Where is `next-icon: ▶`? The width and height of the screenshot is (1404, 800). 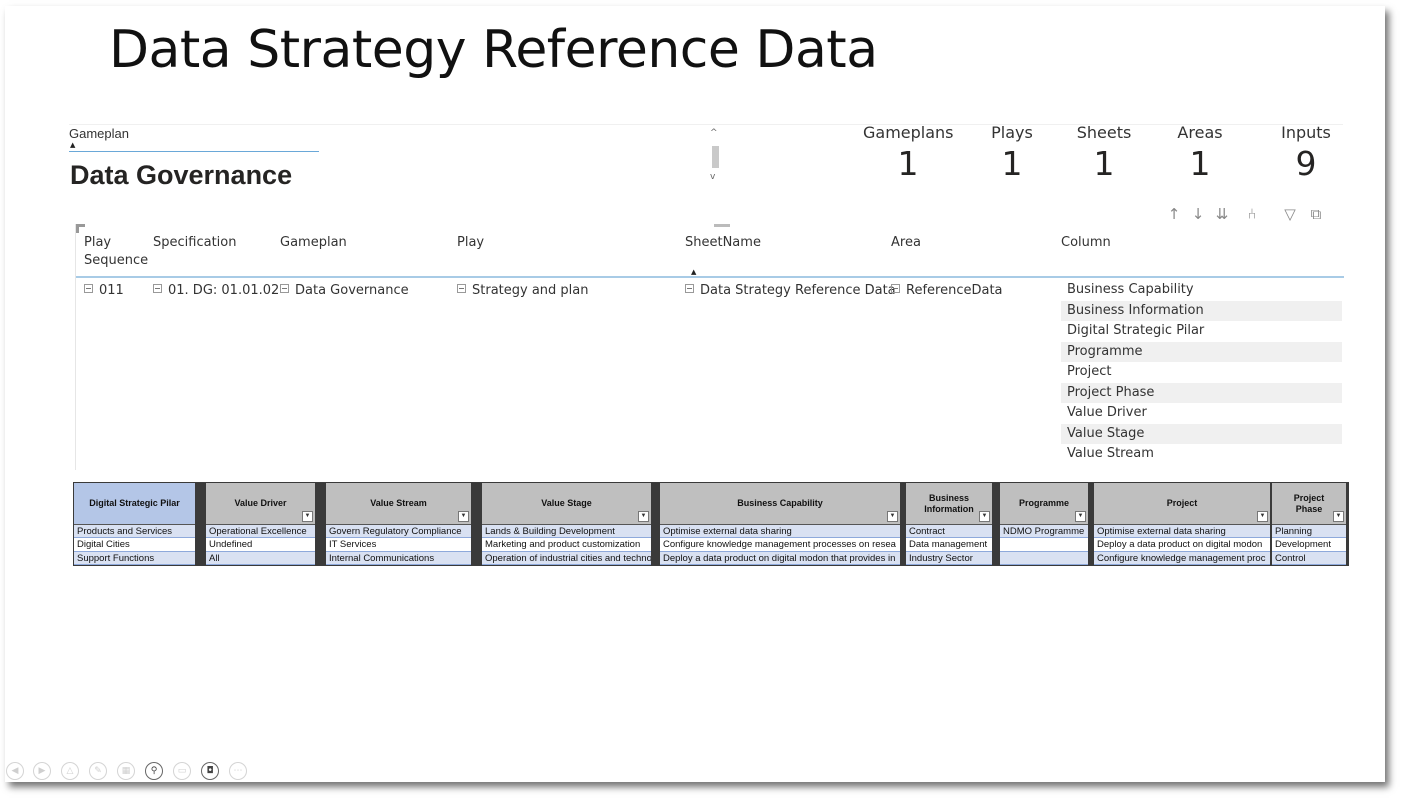
next-icon: ▶ is located at coordinates (42, 771).